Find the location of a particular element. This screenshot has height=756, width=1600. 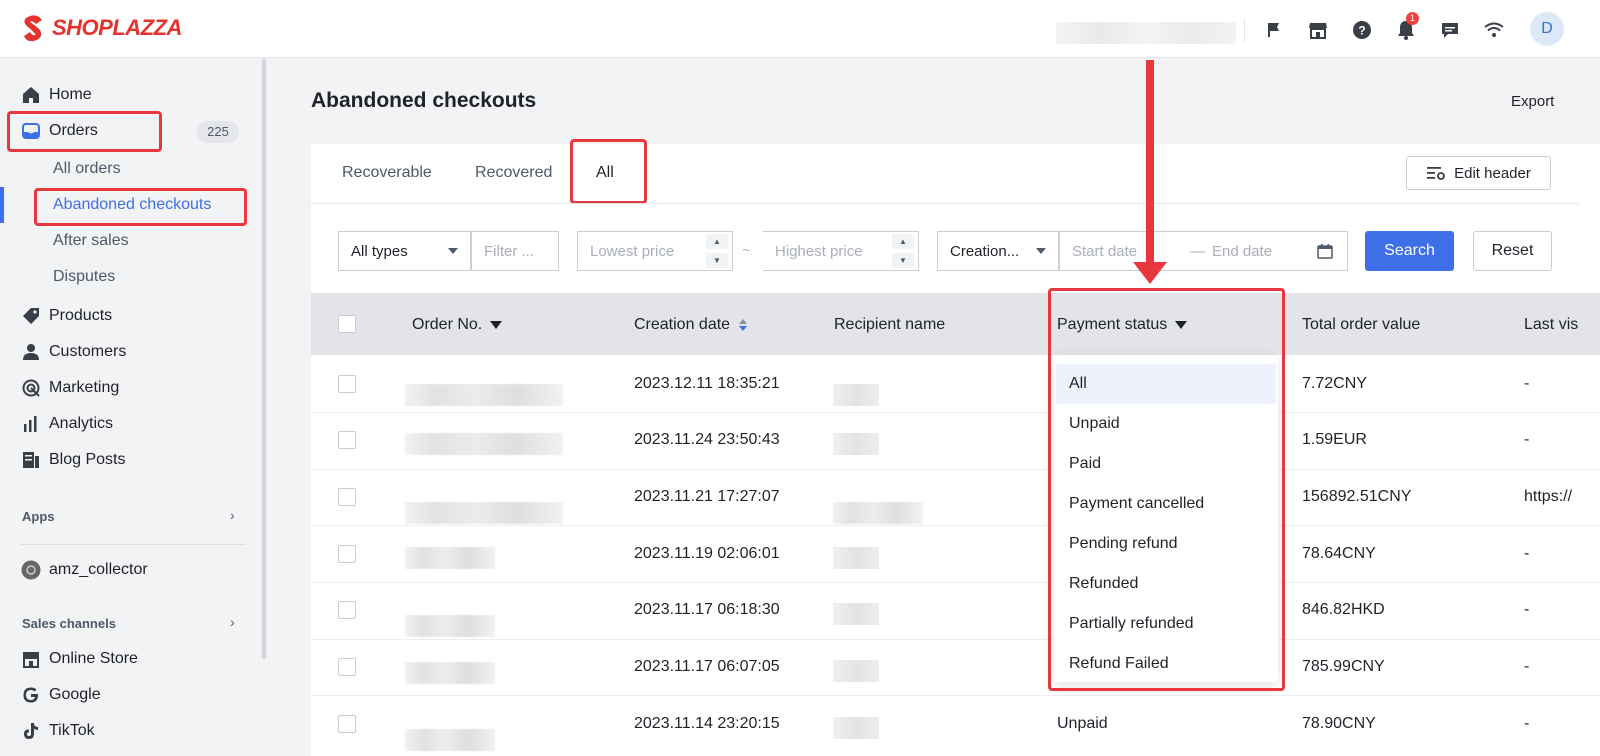

col-total: Total order value is located at coordinates (1361, 324).